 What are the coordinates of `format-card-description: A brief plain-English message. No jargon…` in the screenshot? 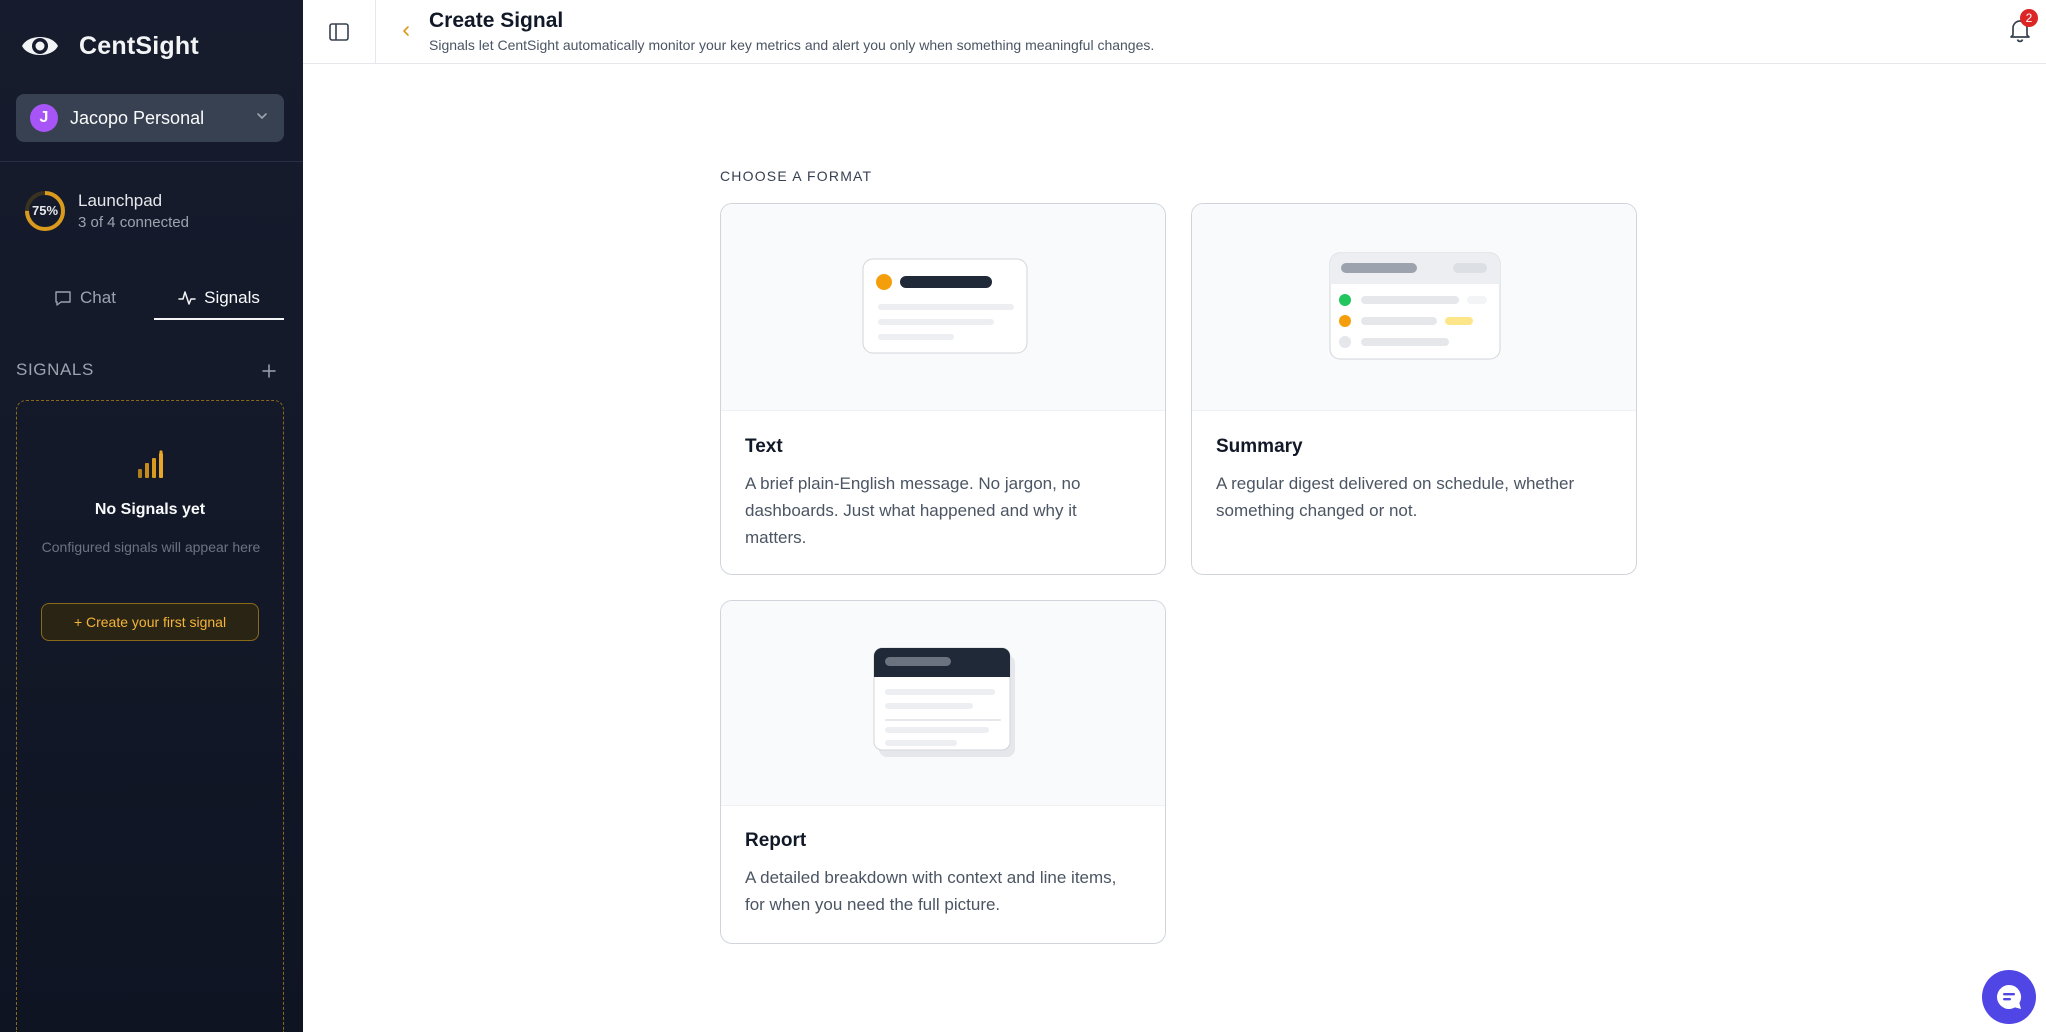 It's located at (913, 510).